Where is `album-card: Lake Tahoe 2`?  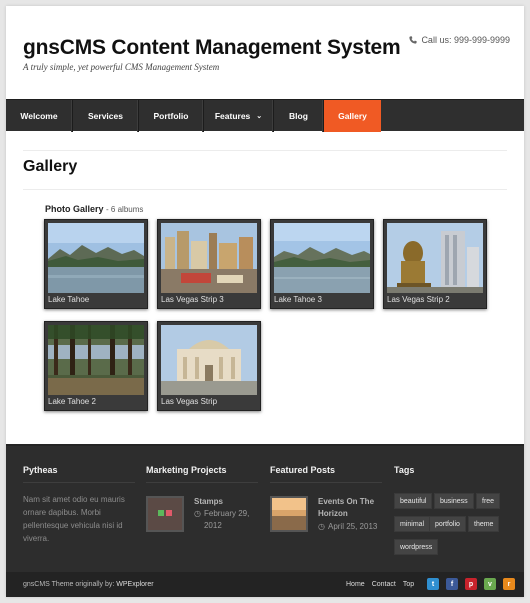
album-card: Lake Tahoe 2 is located at coordinates (96, 366).